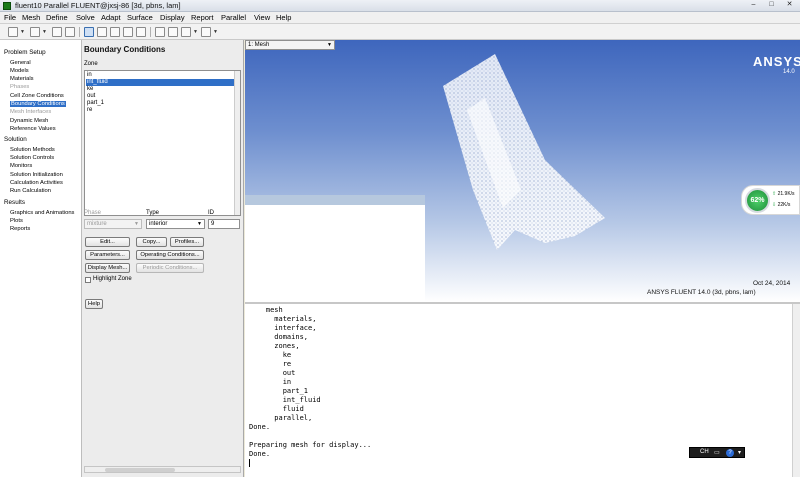 This screenshot has height=477, width=800. I want to click on task-page-scrollbar, so click(162, 469).